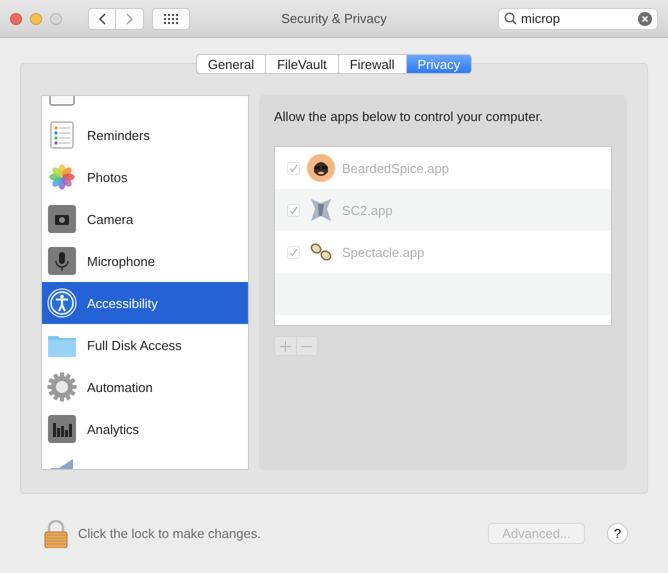 This screenshot has width=668, height=573. Describe the element at coordinates (302, 64) in the screenshot. I see `tab: FileVault` at that location.